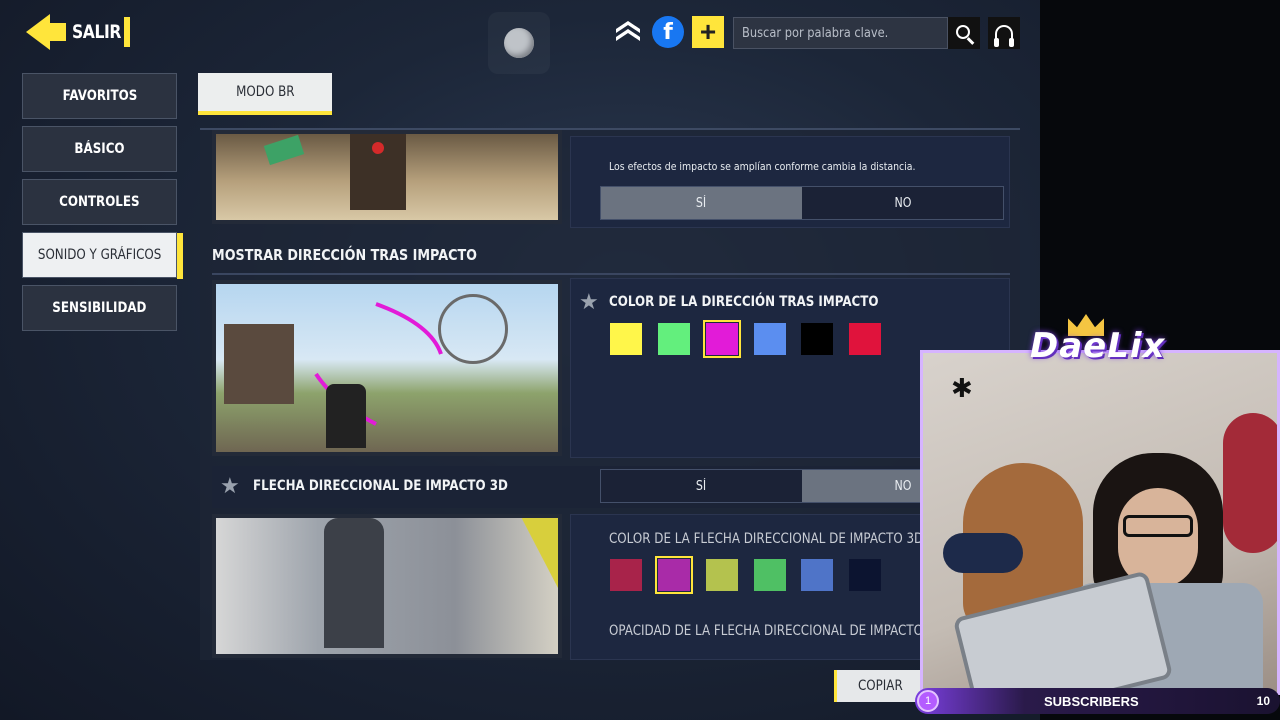 This screenshot has width=1280, height=720. What do you see at coordinates (626, 575) in the screenshot?
I see `arrow-color-swatch-crimson` at bounding box center [626, 575].